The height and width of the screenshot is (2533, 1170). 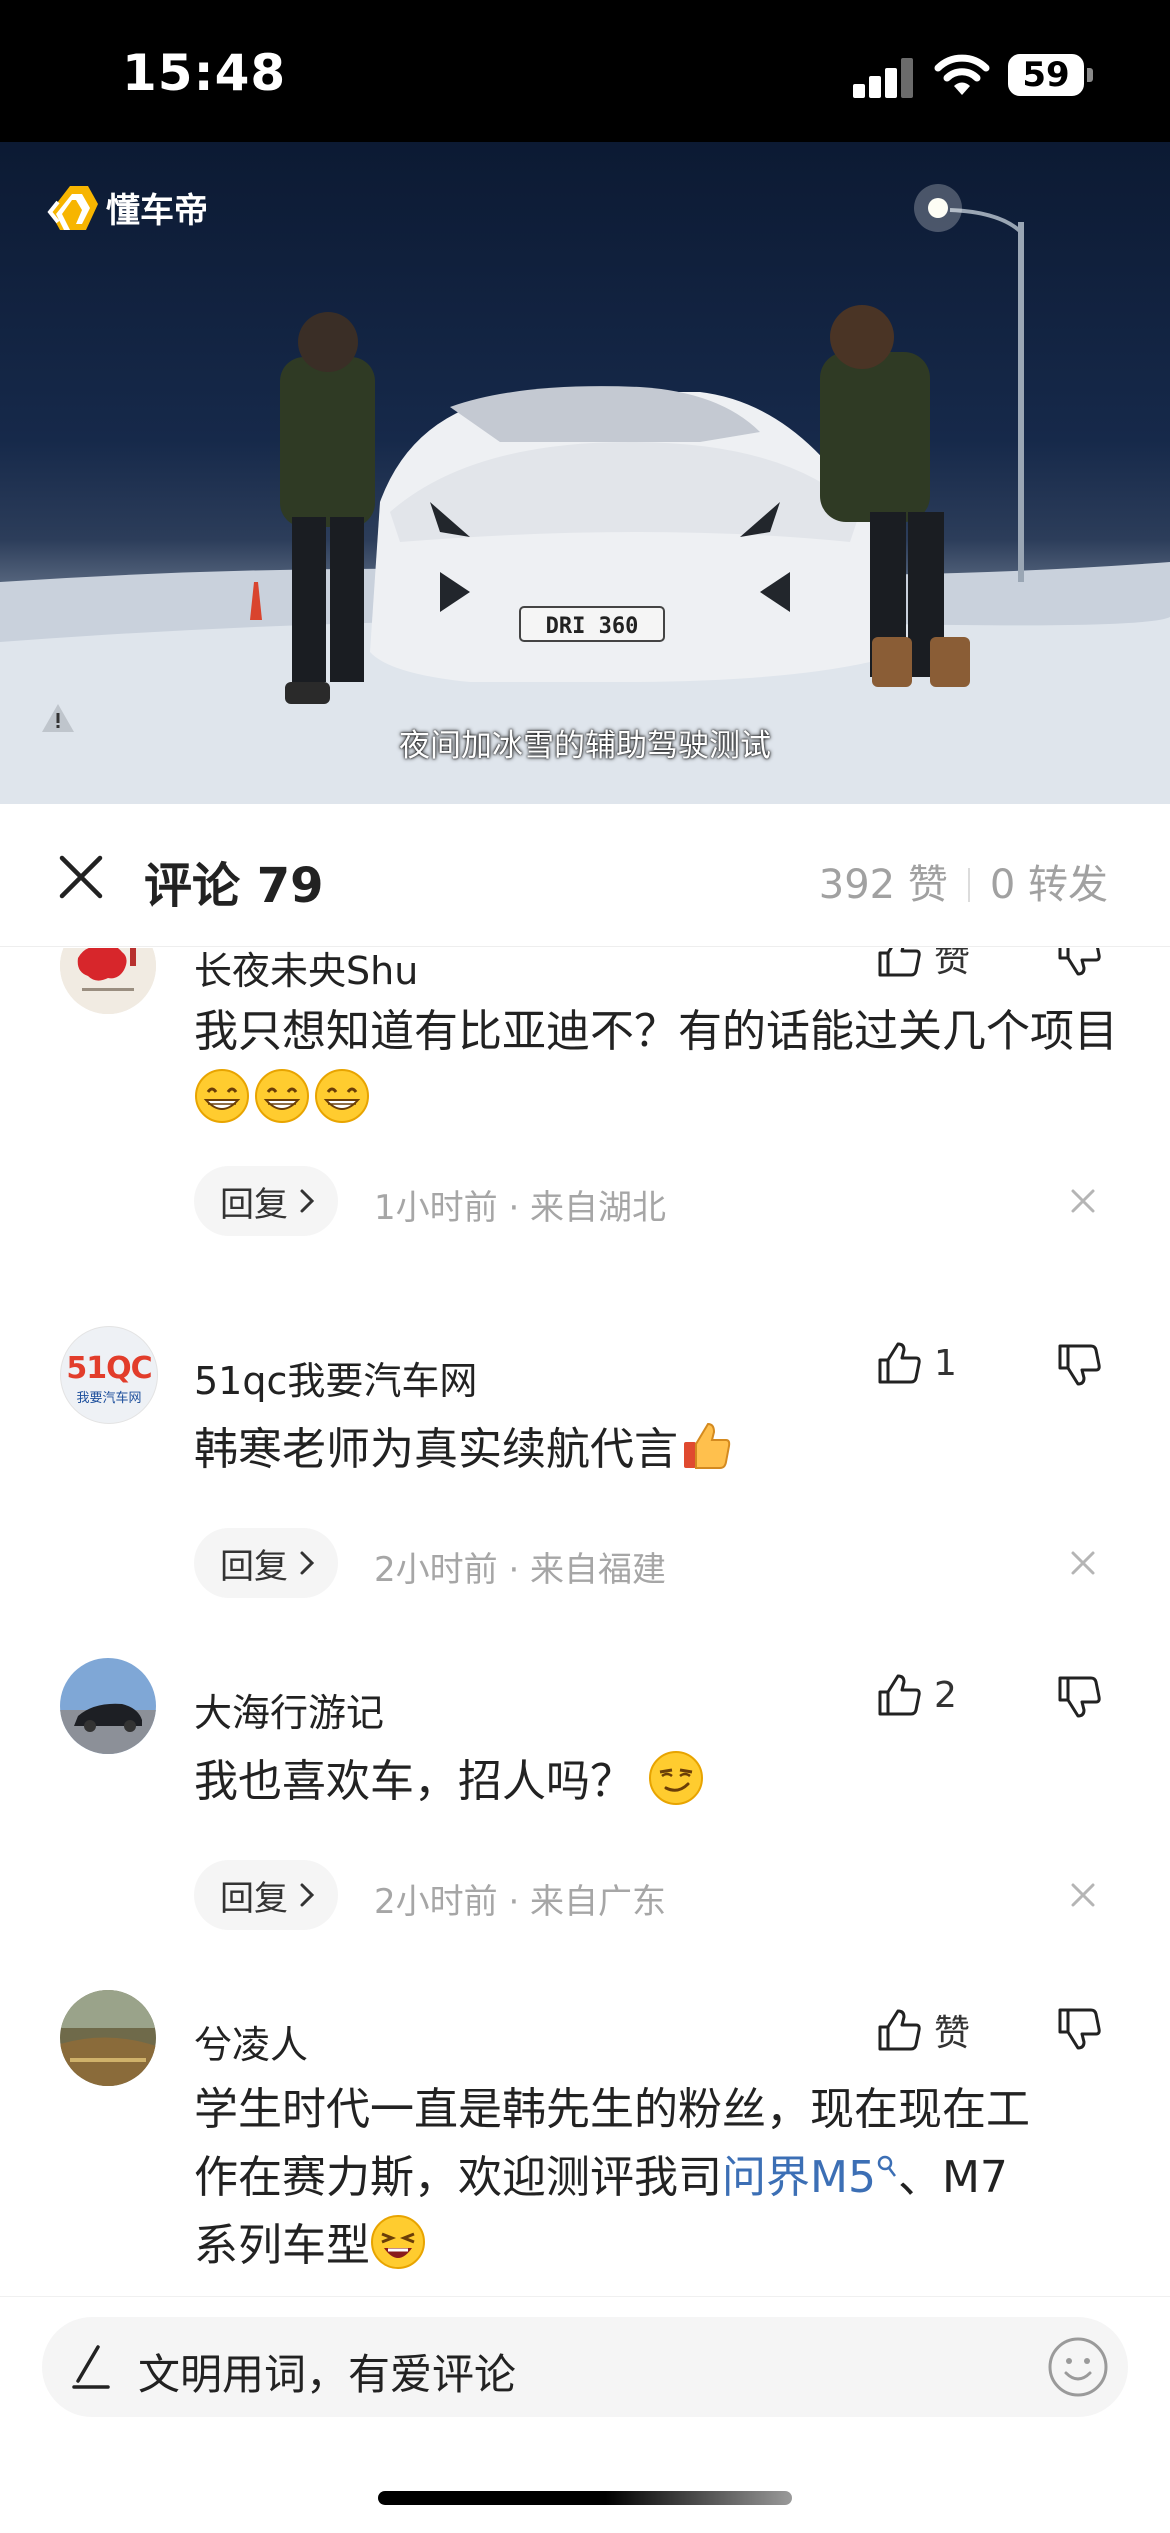 What do you see at coordinates (458, 2177) in the screenshot?
I see `comment-text-content: 作在赛力斯，欢迎测评我司` at bounding box center [458, 2177].